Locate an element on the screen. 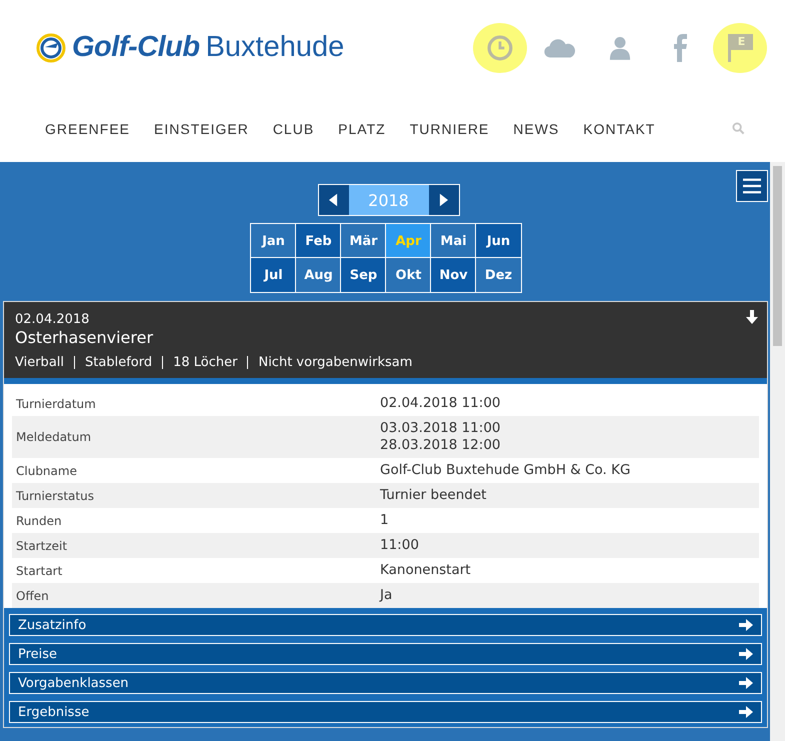 Image resolution: width=785 pixels, height=741 pixels. clock-button is located at coordinates (500, 47).